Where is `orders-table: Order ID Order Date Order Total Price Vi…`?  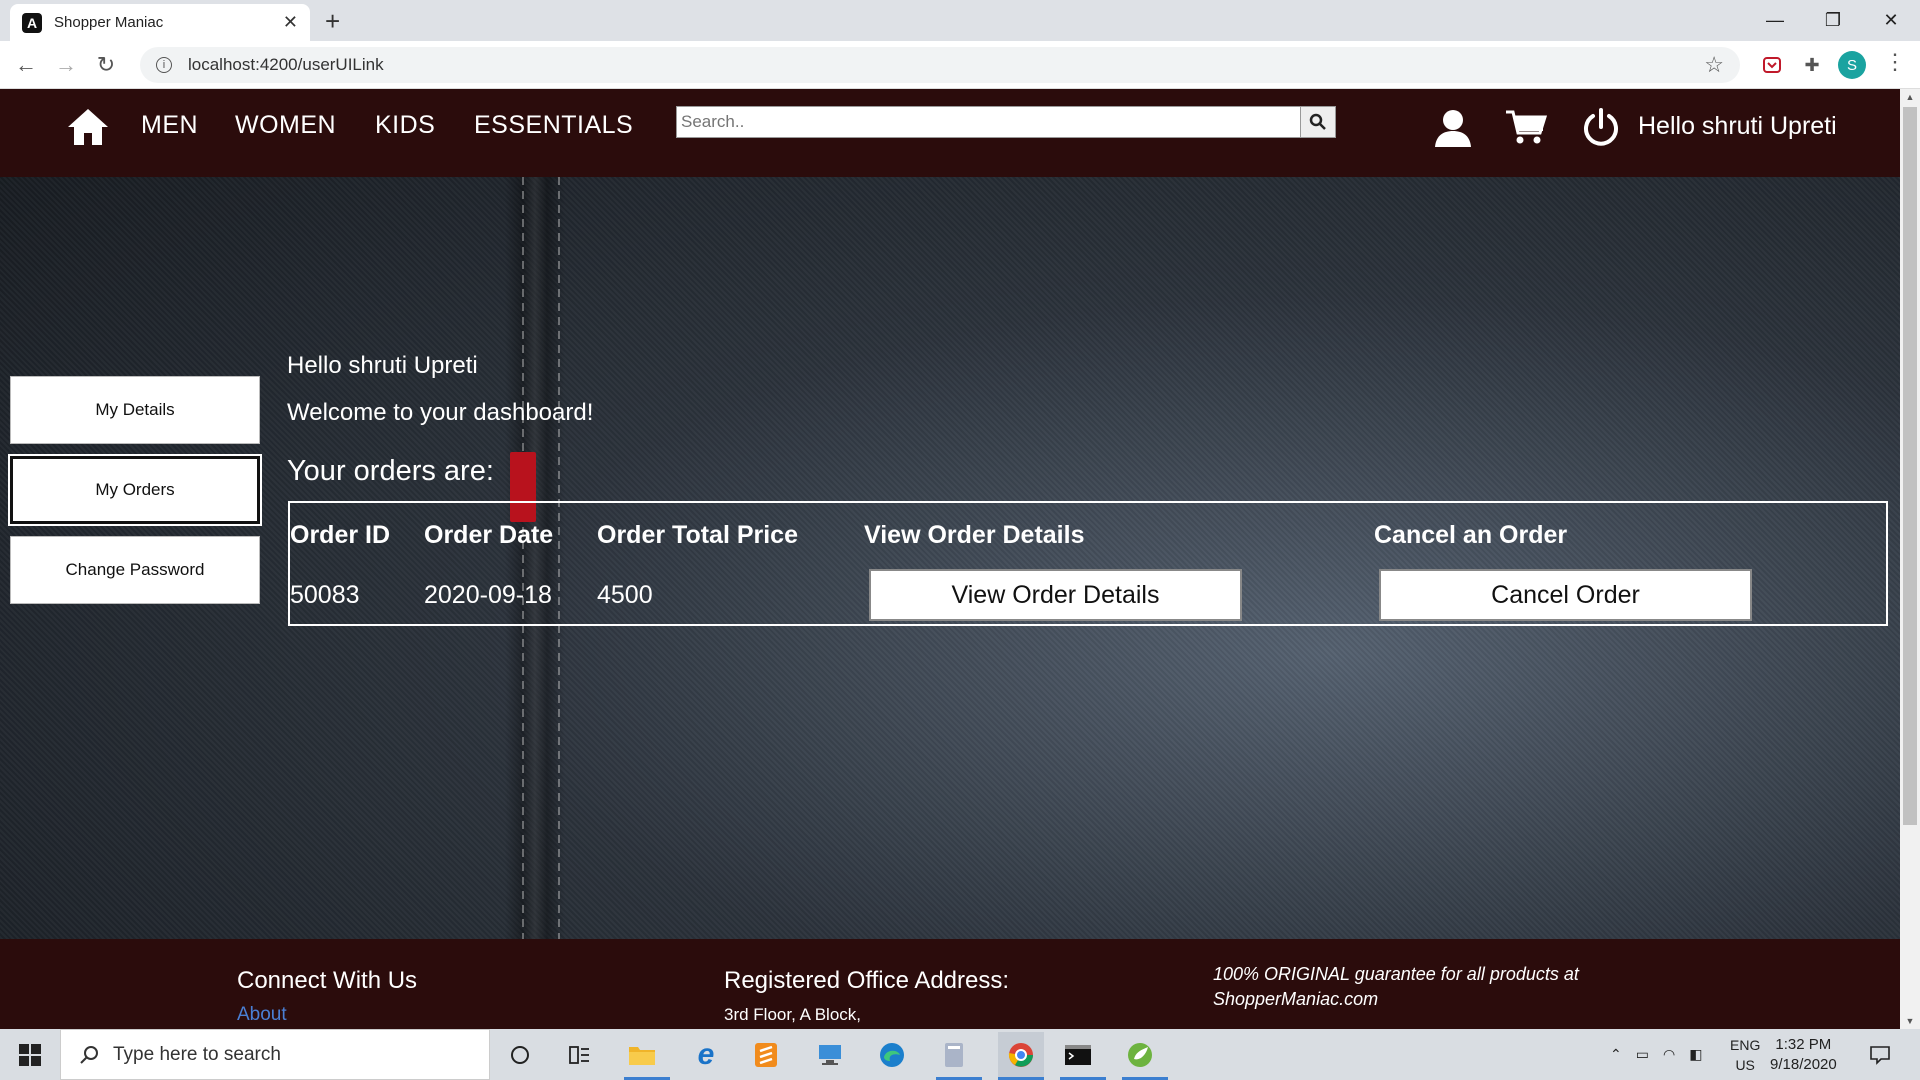
orders-table: Order ID Order Date Order Total Price Vi… is located at coordinates (1088, 563).